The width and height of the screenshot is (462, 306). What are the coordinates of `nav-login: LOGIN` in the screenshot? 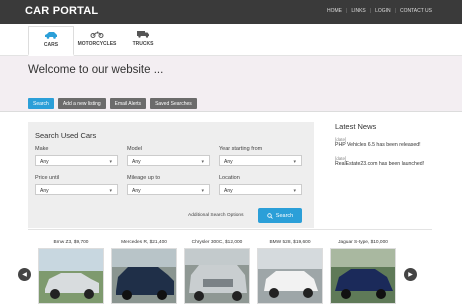 It's located at (383, 11).